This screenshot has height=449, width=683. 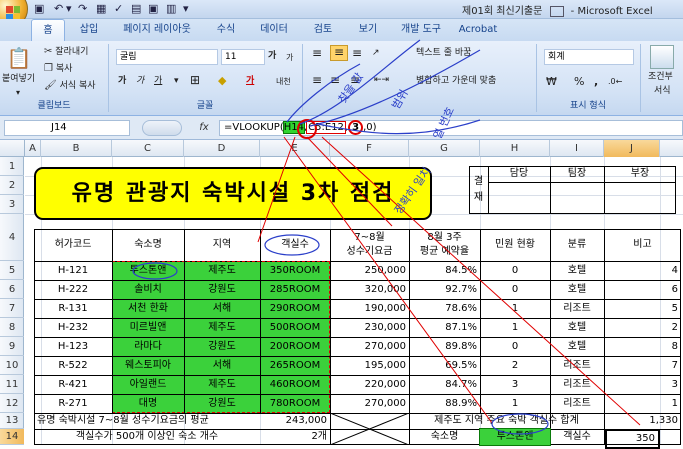 I want to click on arrow-to-range, so click(x=276, y=189).